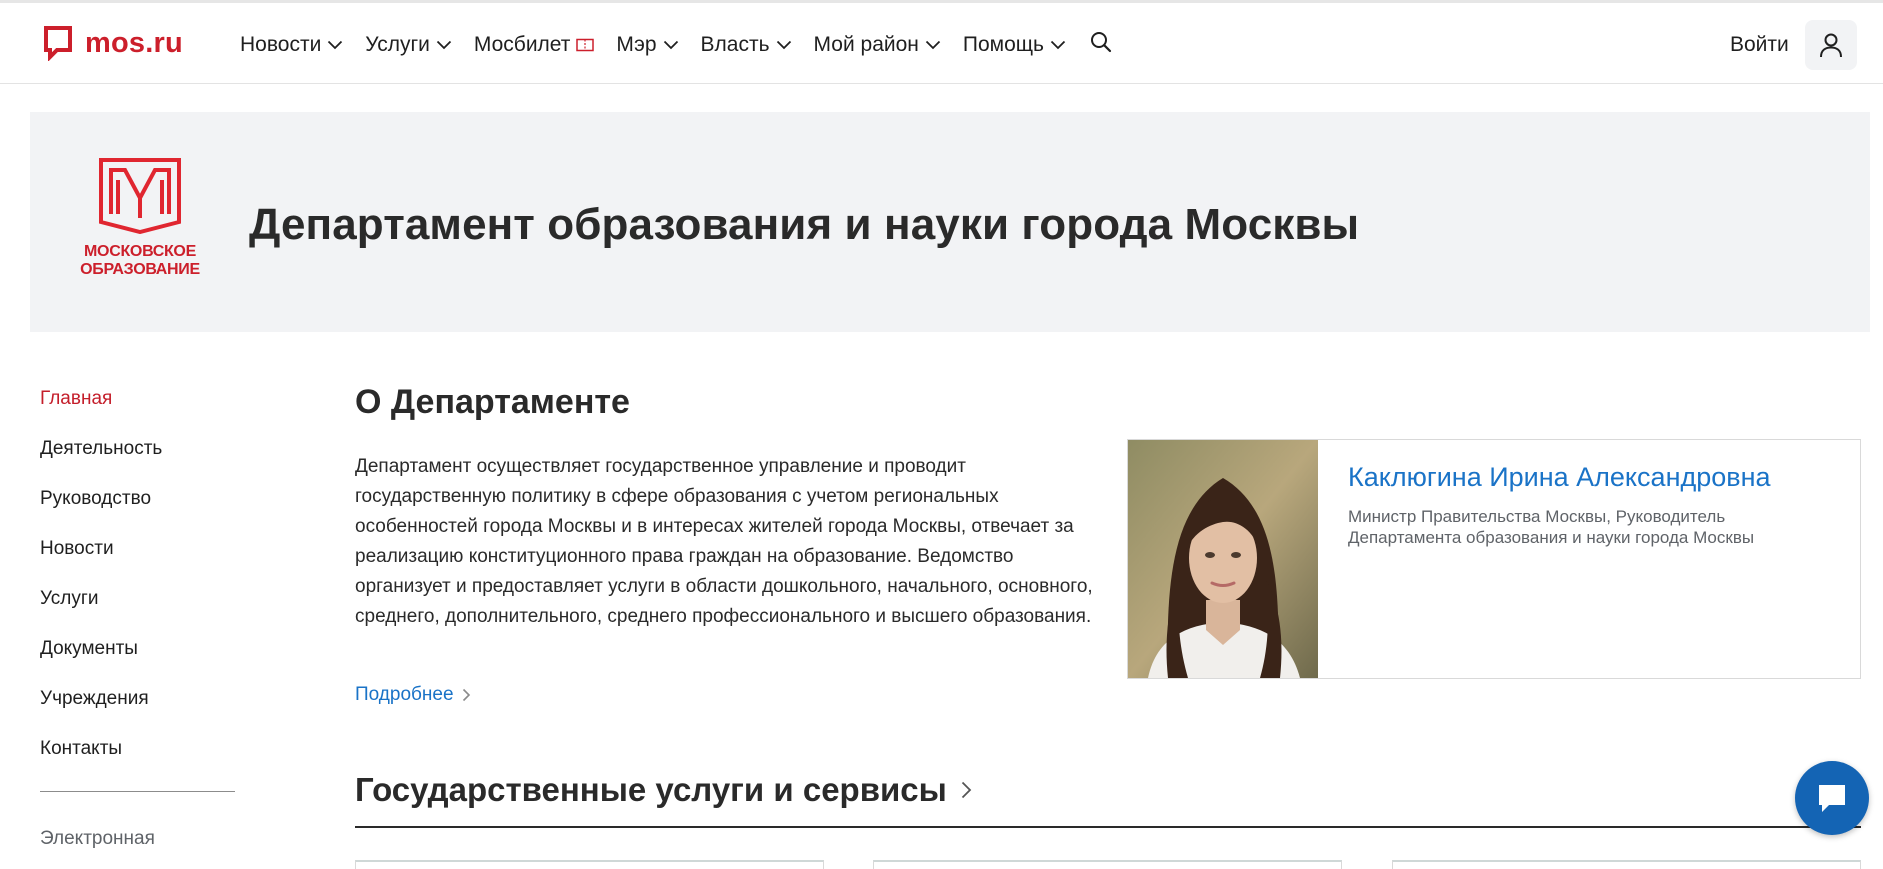 The width and height of the screenshot is (1883, 869). I want to click on user-icon, so click(1831, 45).